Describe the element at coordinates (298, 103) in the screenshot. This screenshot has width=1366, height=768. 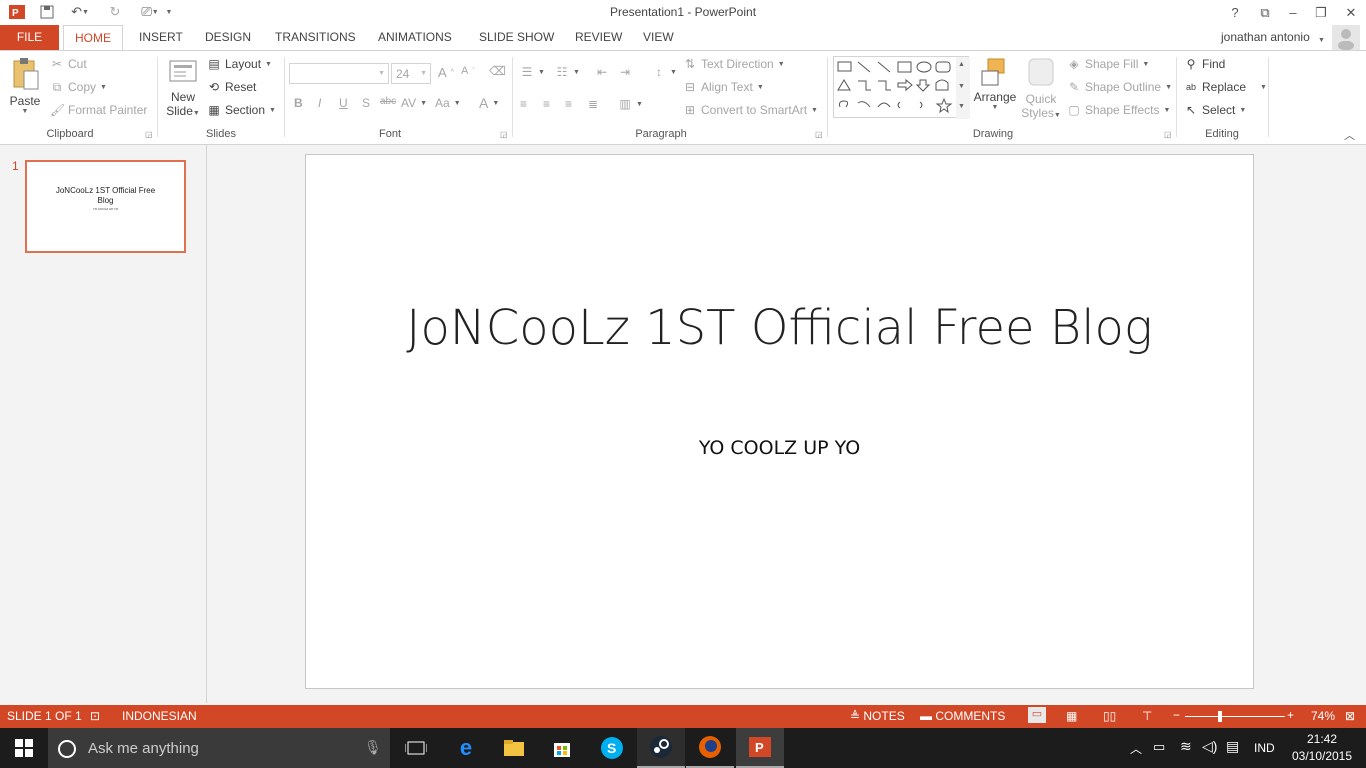
I see `bold-button: B` at that location.